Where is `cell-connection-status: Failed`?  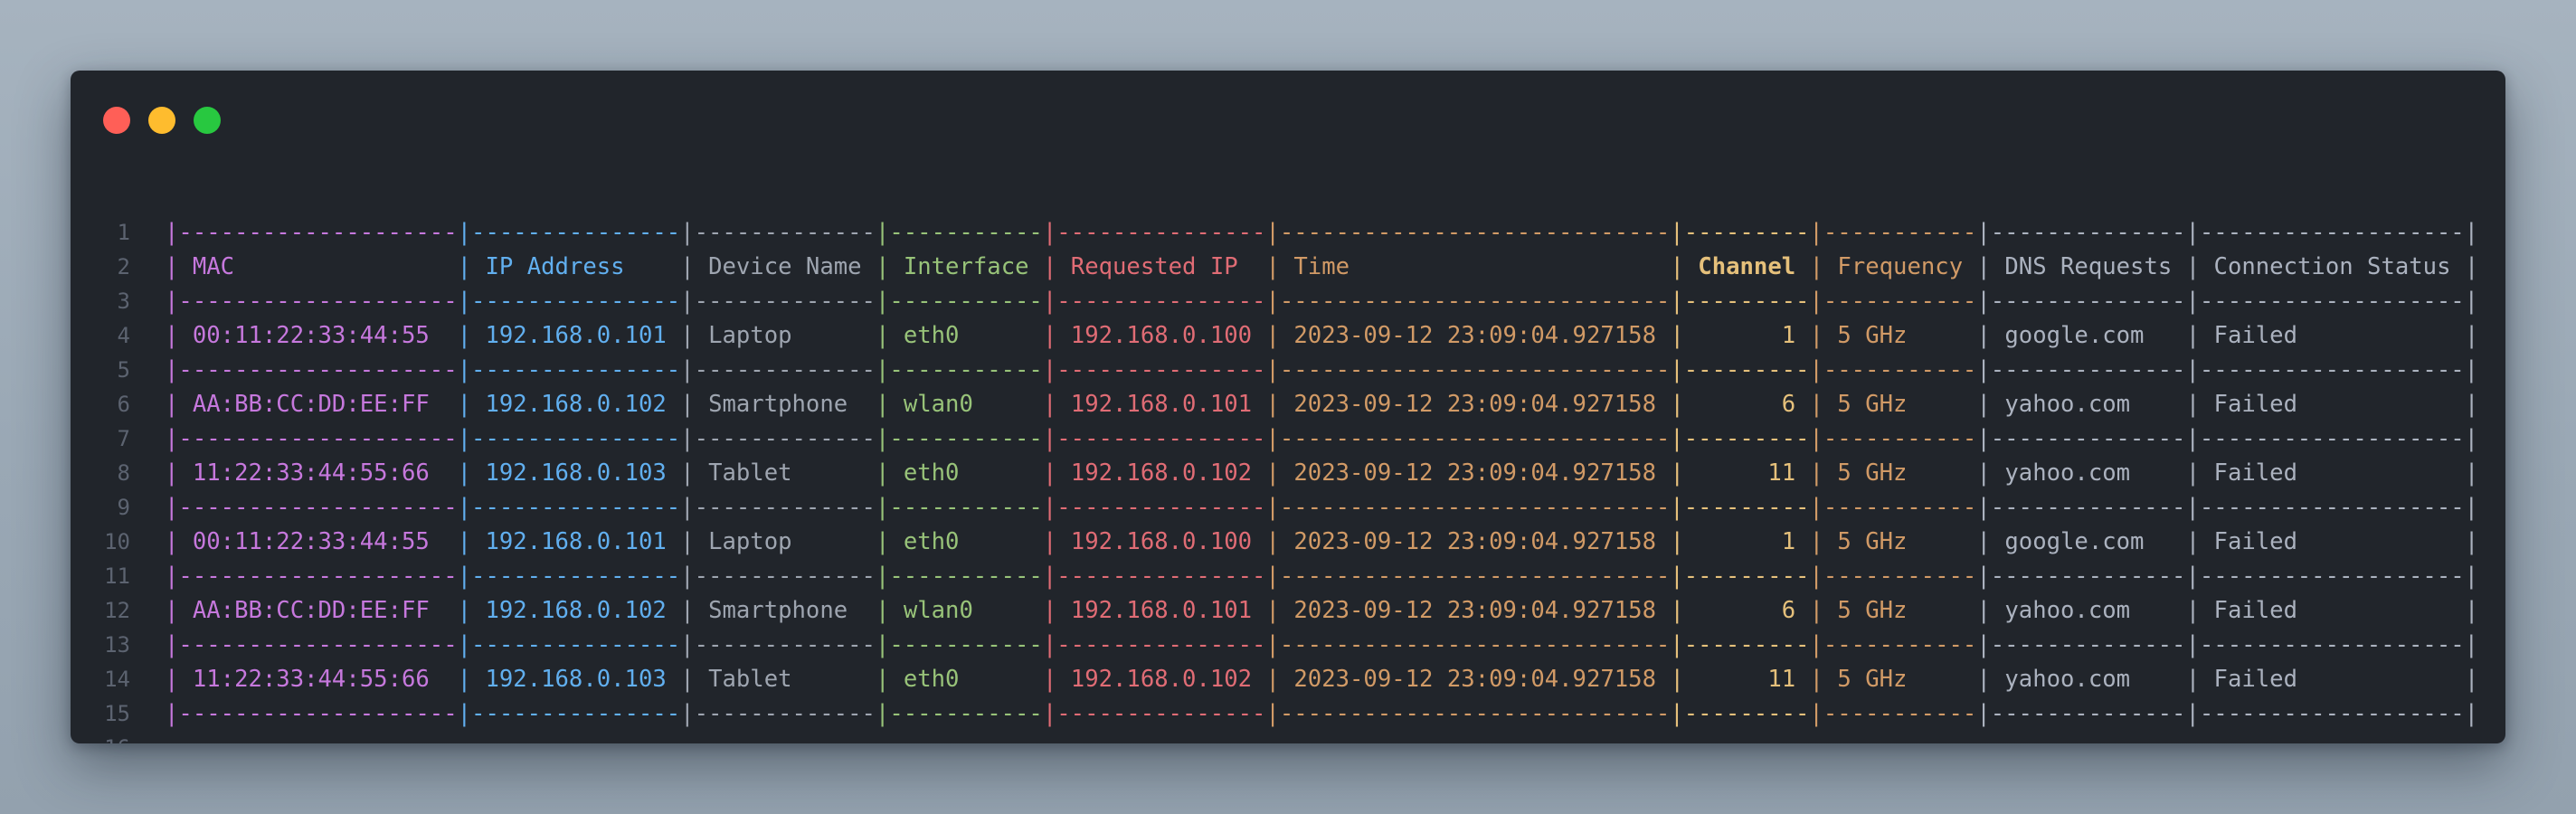
cell-connection-status: Failed is located at coordinates (2332, 679).